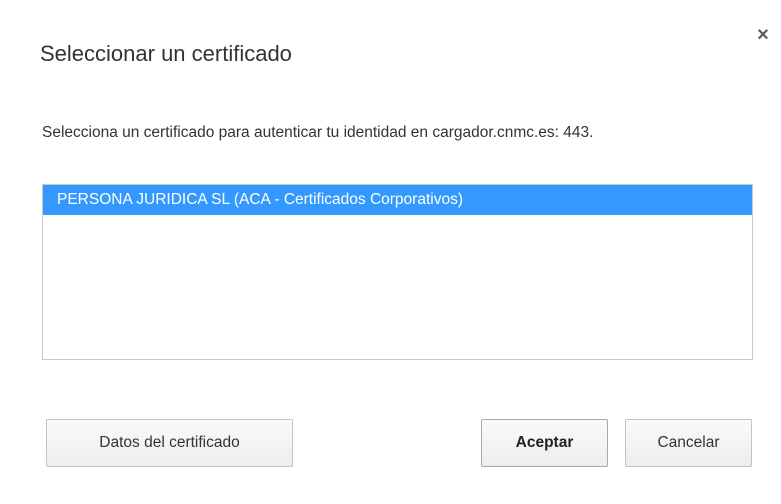 The height and width of the screenshot is (504, 781). What do you see at coordinates (169, 443) in the screenshot?
I see `certificate-details-button: Datos del certificado` at bounding box center [169, 443].